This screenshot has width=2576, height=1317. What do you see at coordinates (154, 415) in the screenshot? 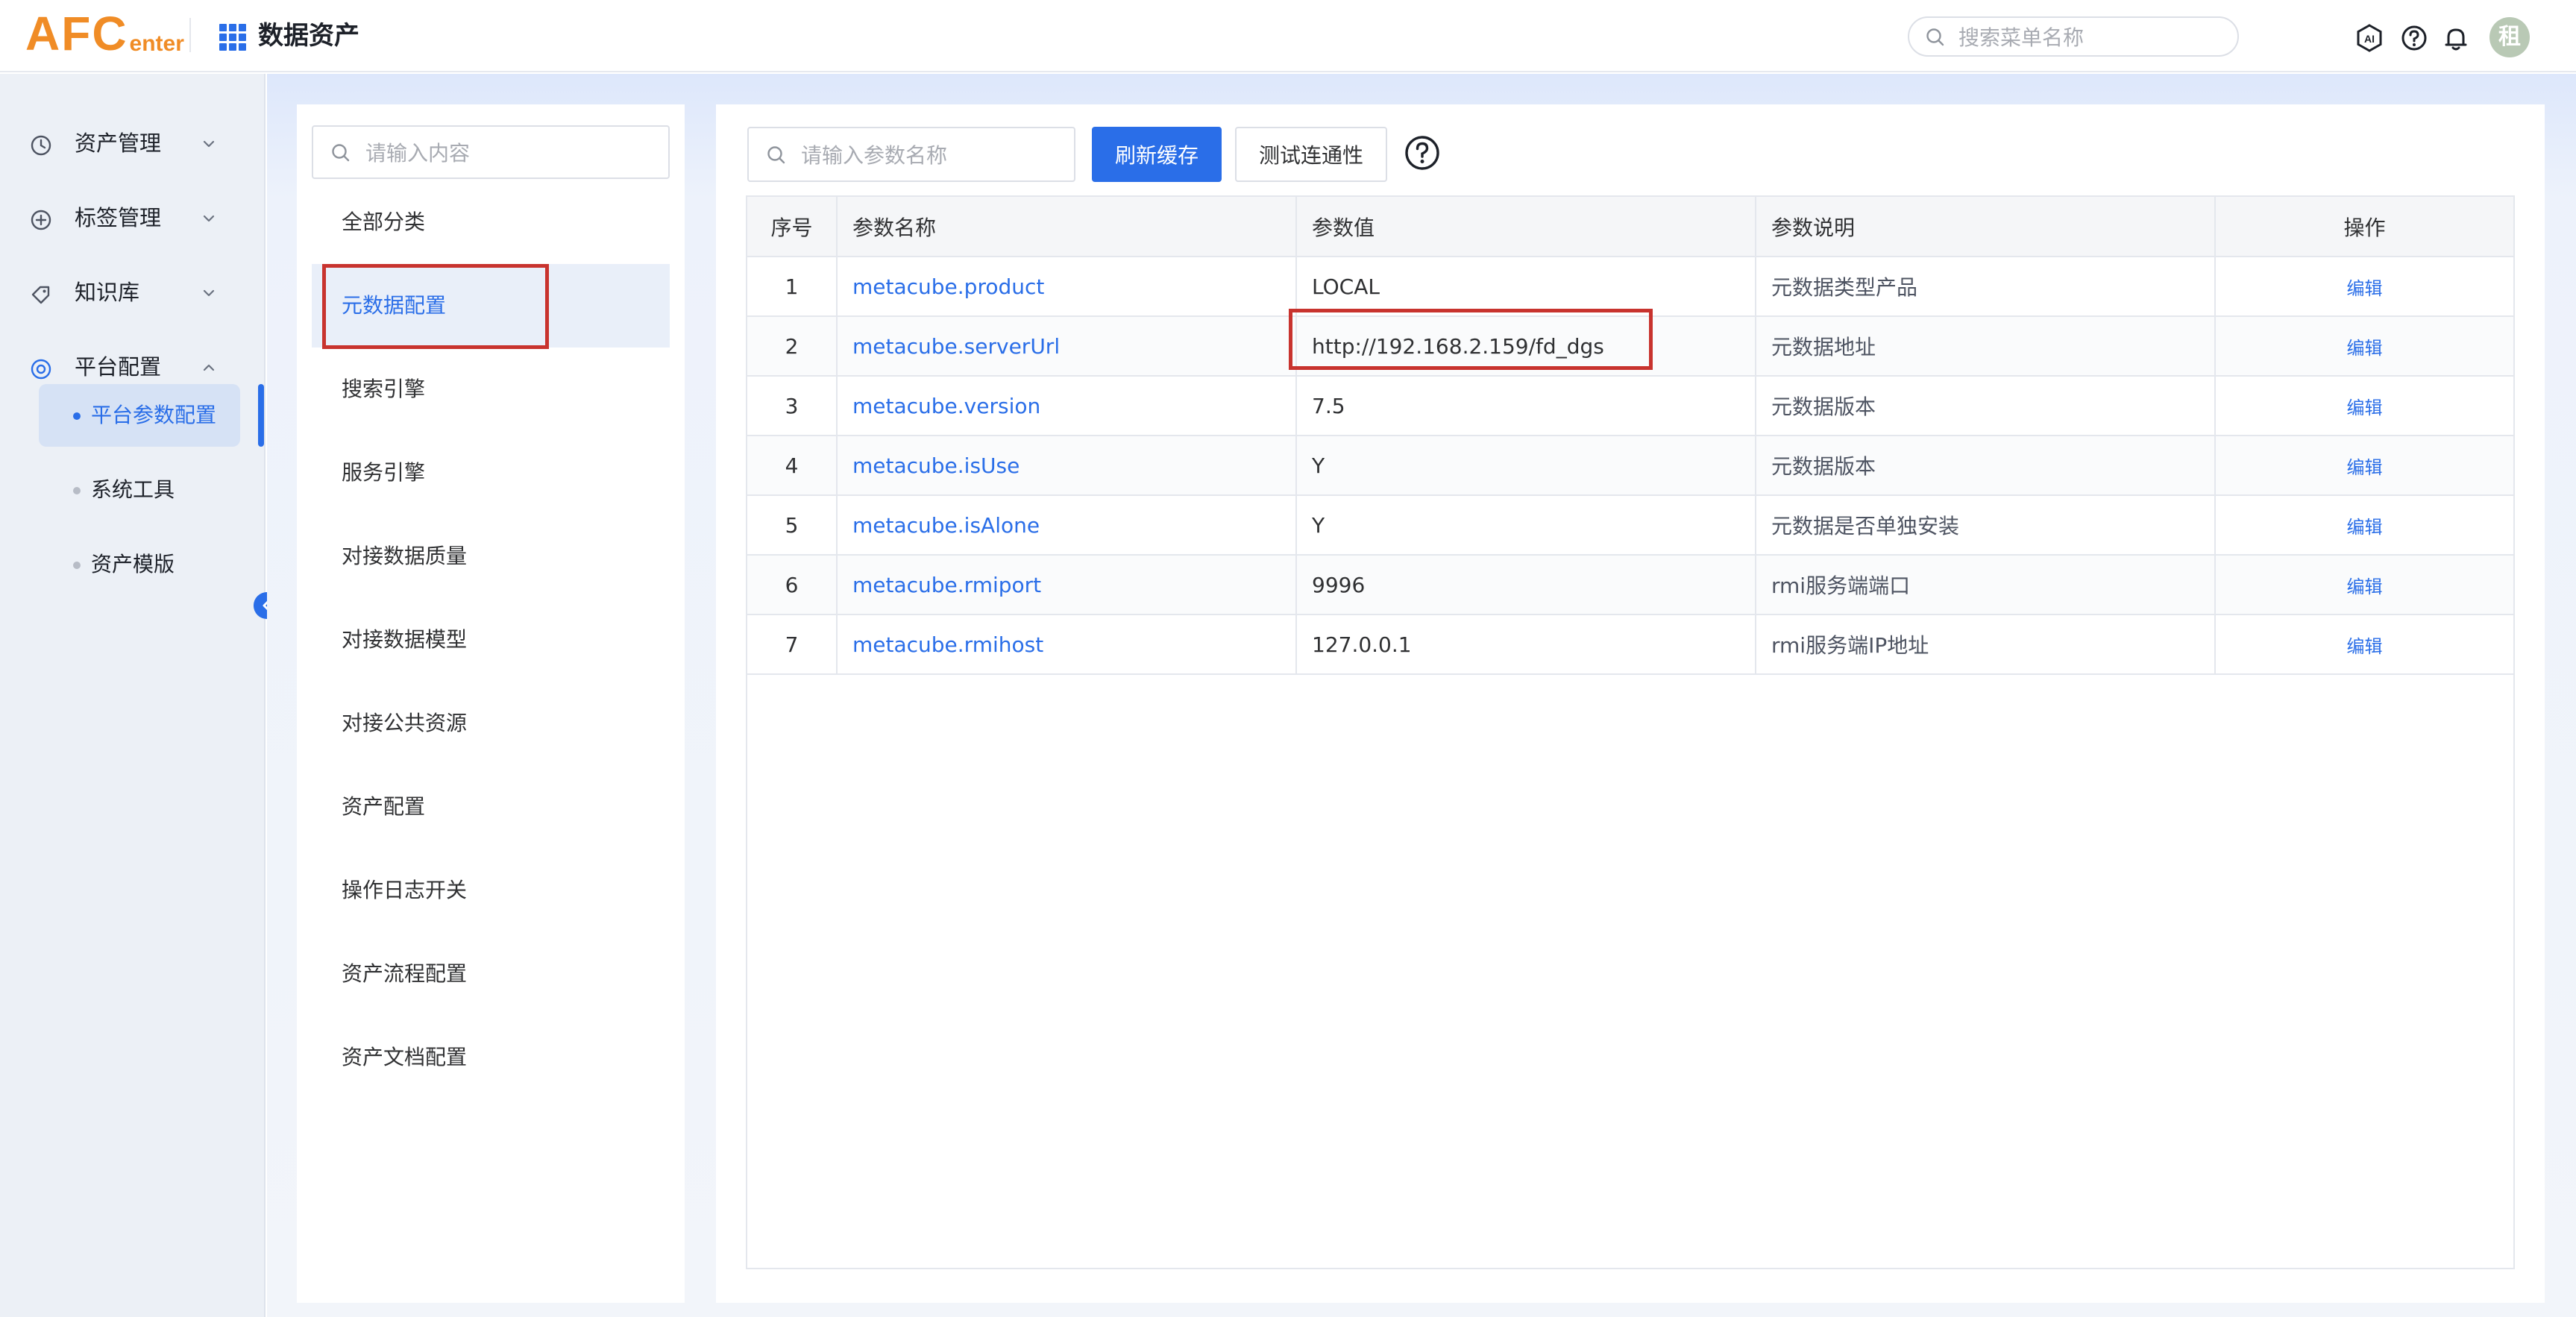
I see `sidebar-subitem-label: 平台参数配置` at bounding box center [154, 415].